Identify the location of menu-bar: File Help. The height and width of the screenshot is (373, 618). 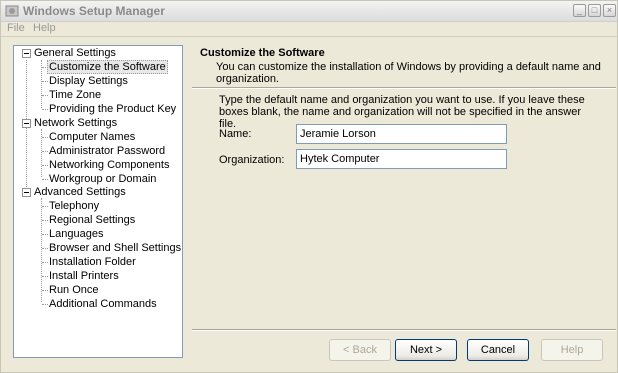
(309, 28).